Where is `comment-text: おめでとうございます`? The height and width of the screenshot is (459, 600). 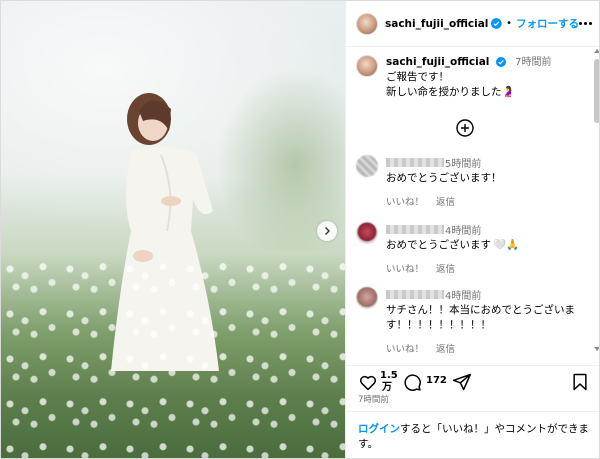
comment-text: おめでとうございます is located at coordinates (438, 245).